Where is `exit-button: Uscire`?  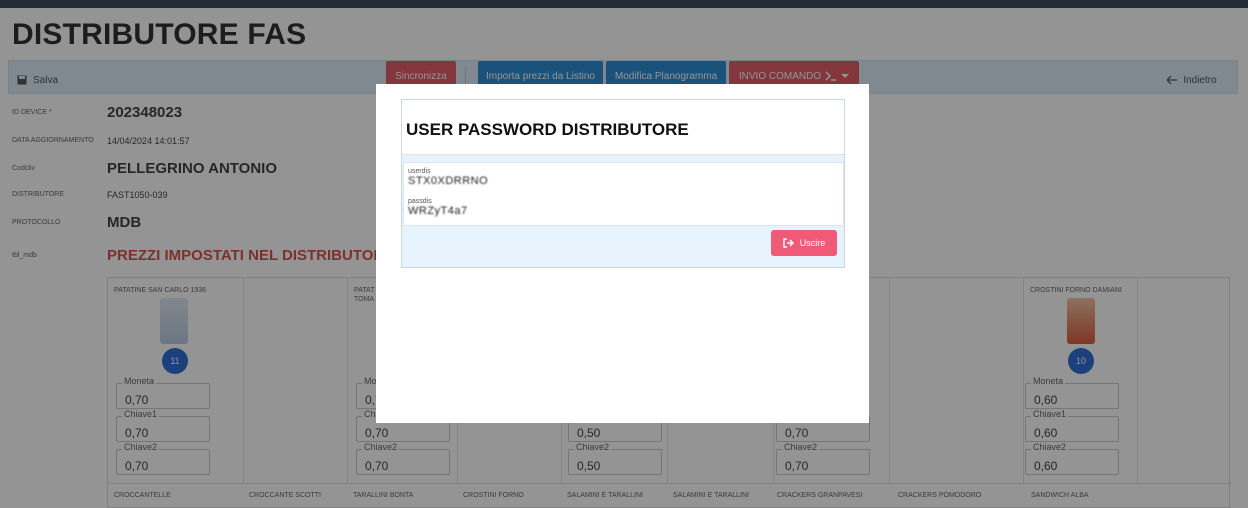 exit-button: Uscire is located at coordinates (804, 243).